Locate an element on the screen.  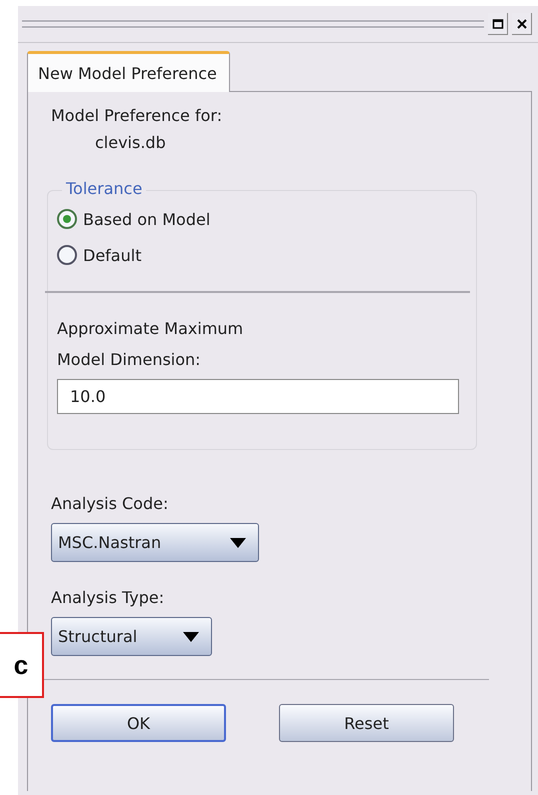
model-preference-label: Model Preference for: is located at coordinates (137, 115).